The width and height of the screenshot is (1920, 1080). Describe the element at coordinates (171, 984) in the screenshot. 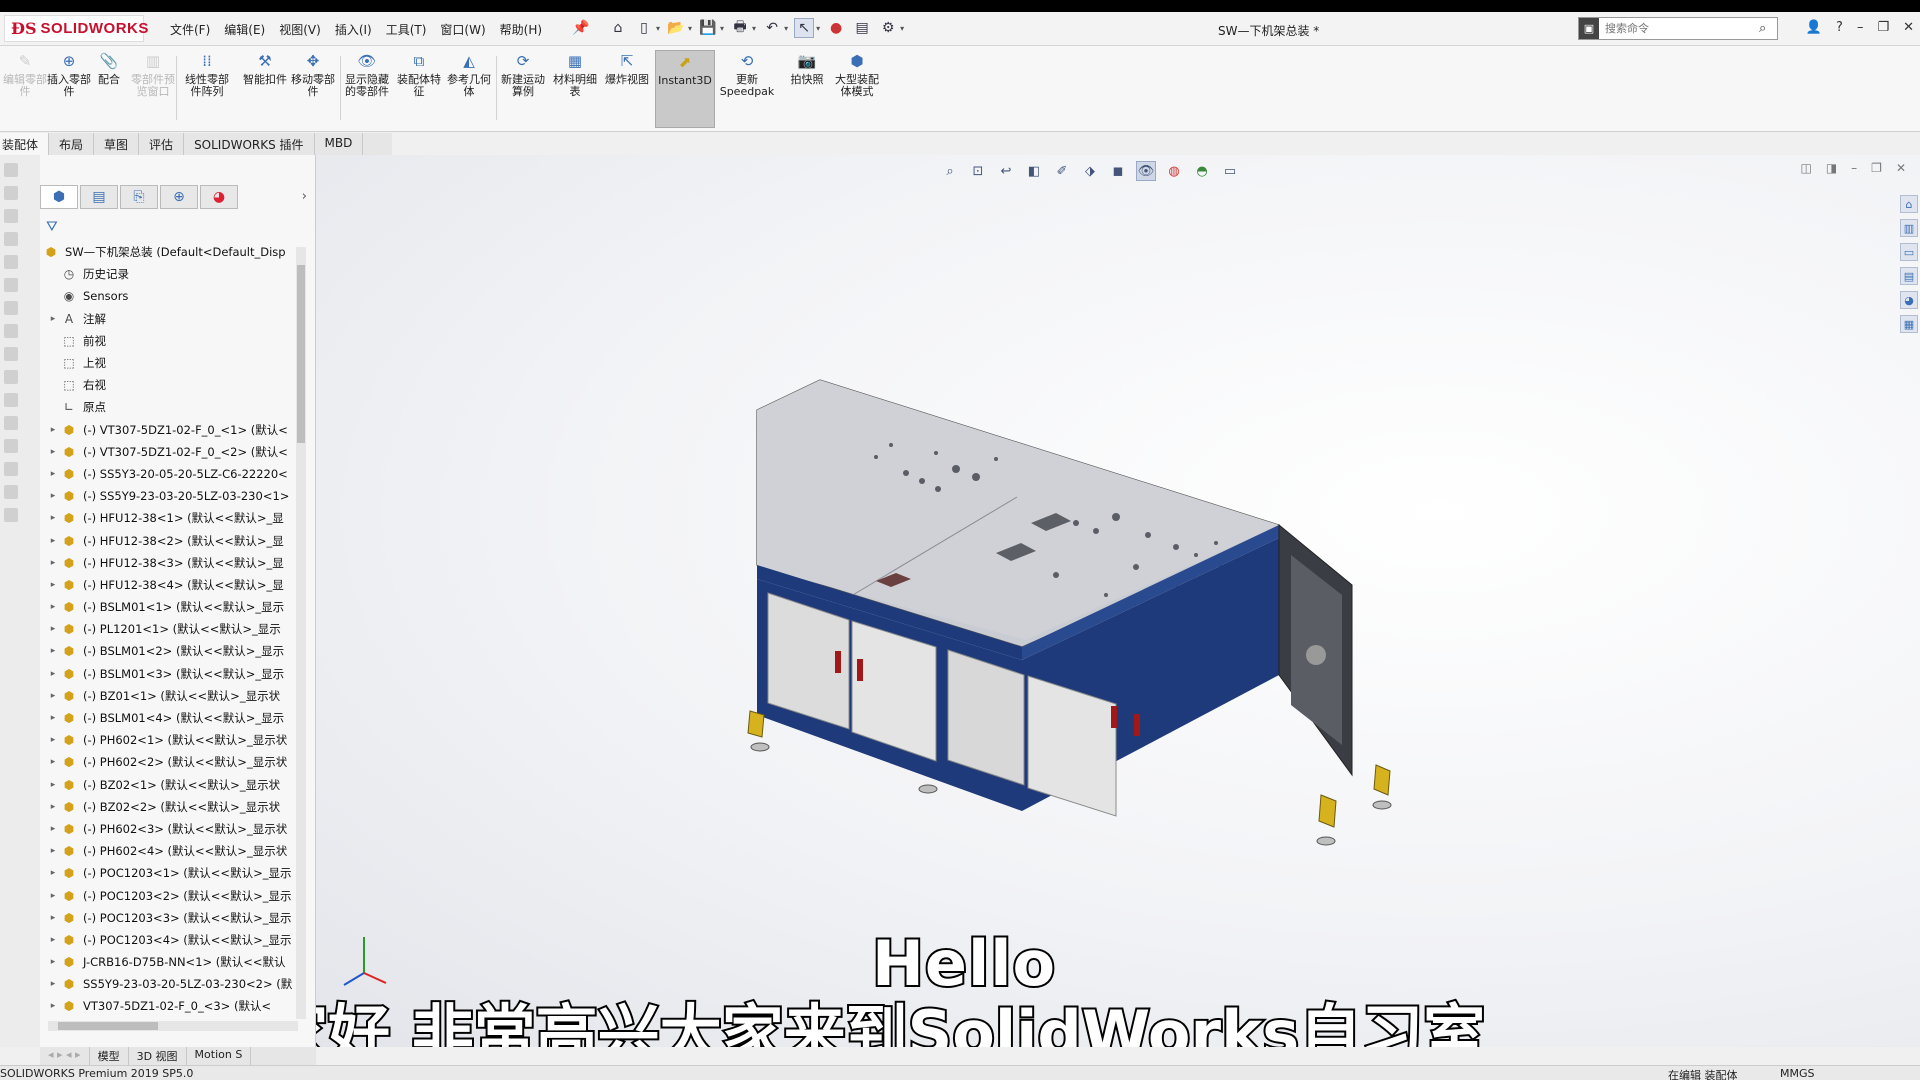

I see `tree-item-component: ▸ ⬢ SS5Y9-23-03-20-5LZ-03-230<2> (默` at that location.